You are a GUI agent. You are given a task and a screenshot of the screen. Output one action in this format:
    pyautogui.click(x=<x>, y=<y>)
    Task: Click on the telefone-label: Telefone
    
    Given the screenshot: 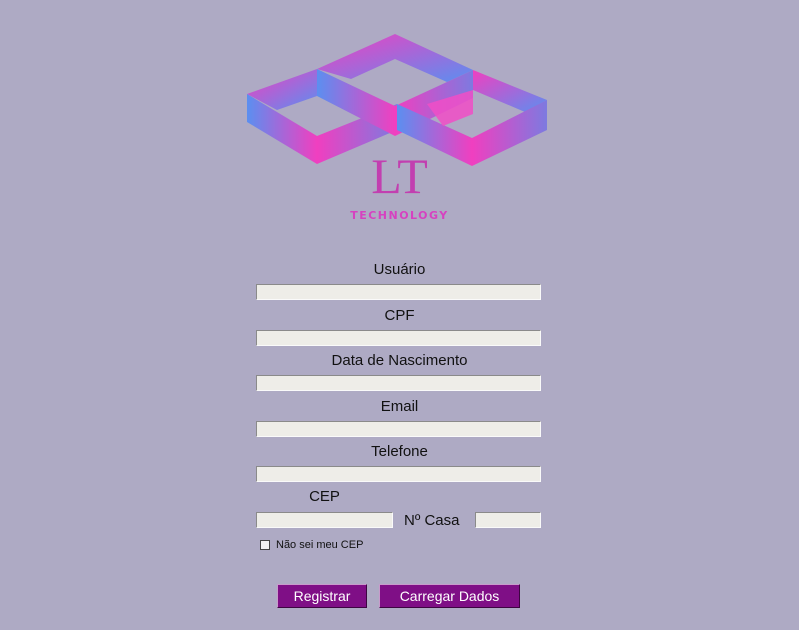 What is the action you would take?
    pyautogui.click(x=399, y=451)
    